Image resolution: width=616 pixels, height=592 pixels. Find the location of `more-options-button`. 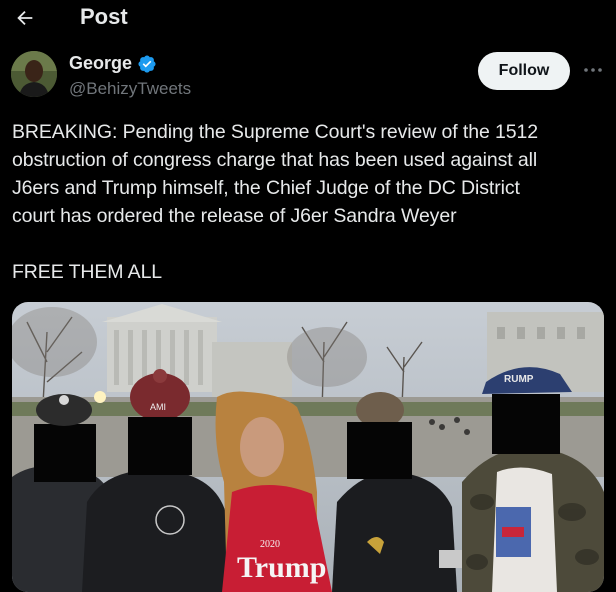

more-options-button is located at coordinates (593, 70).